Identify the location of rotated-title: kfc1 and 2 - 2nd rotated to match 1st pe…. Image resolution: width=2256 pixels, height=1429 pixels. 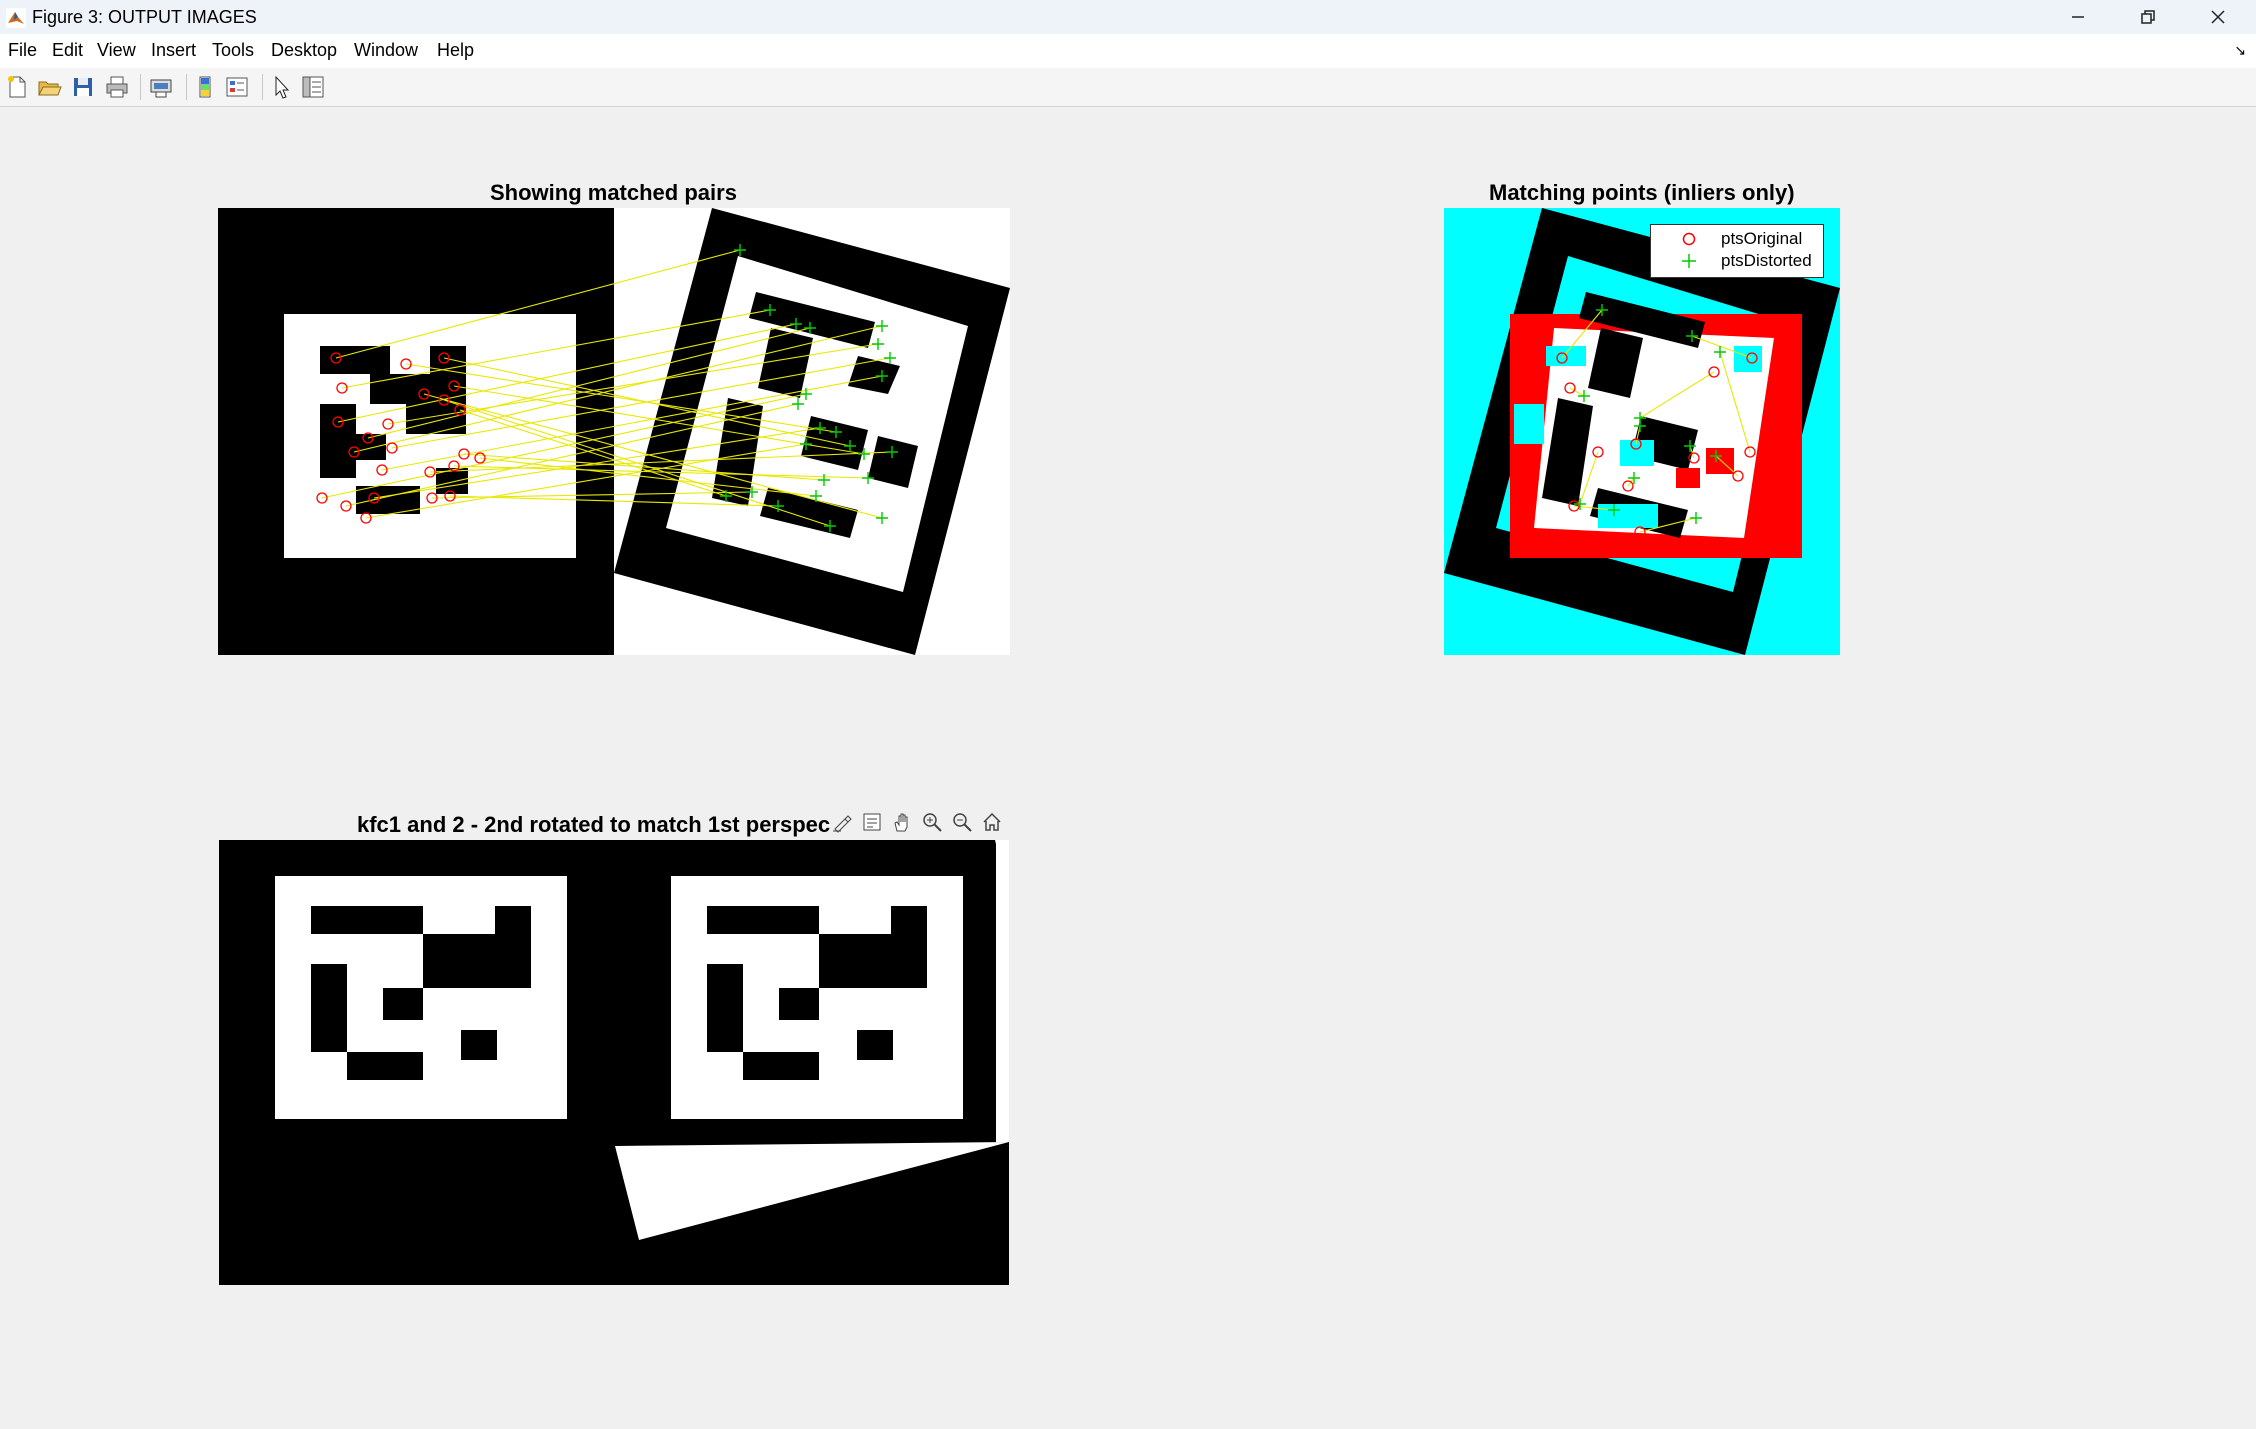
(594, 824).